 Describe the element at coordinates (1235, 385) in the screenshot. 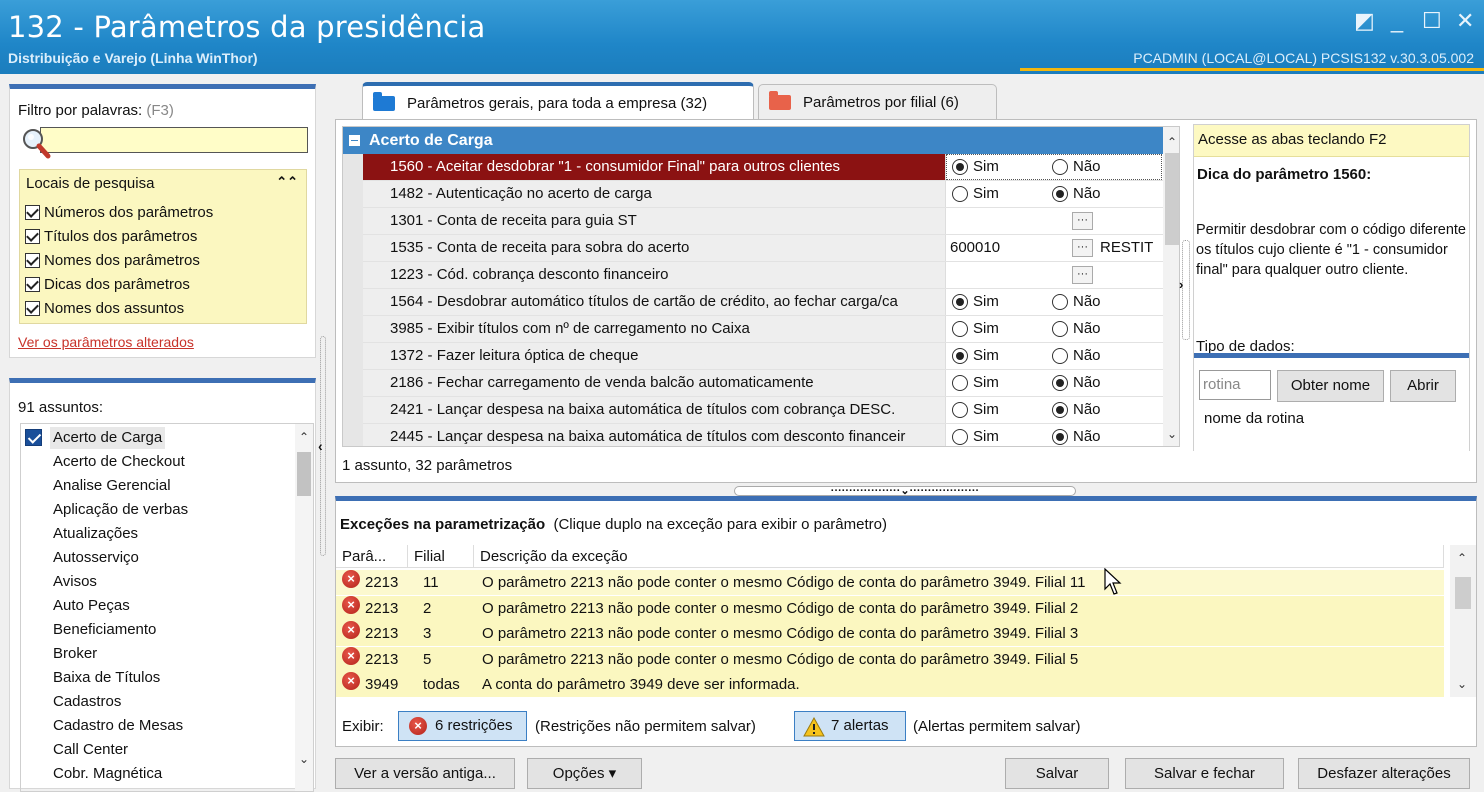

I see `routine-input: rotina` at that location.